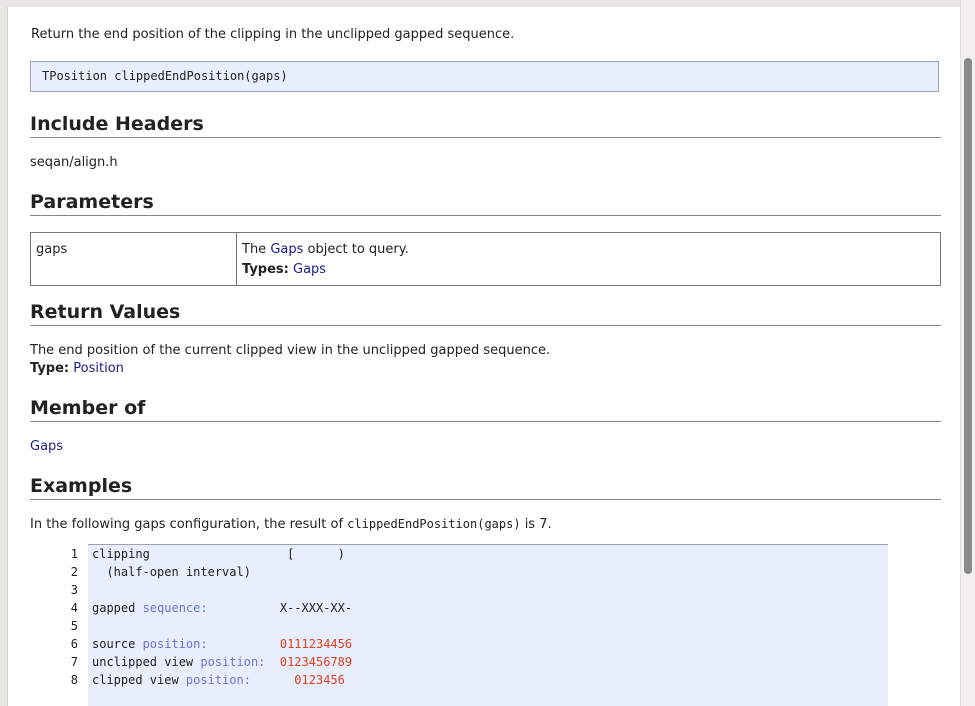 This screenshot has height=706, width=975. Describe the element at coordinates (222, 662) in the screenshot. I see `code-line: unclipped view position: 0123456789` at that location.